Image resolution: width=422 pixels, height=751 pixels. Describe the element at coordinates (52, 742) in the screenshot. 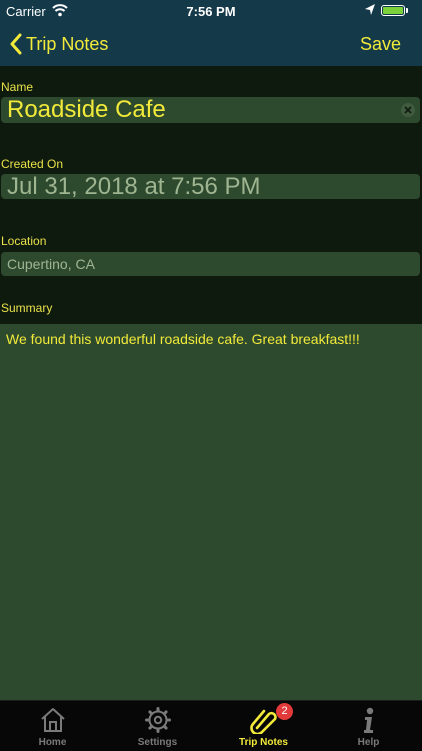

I see `tab-home-label: Home` at that location.